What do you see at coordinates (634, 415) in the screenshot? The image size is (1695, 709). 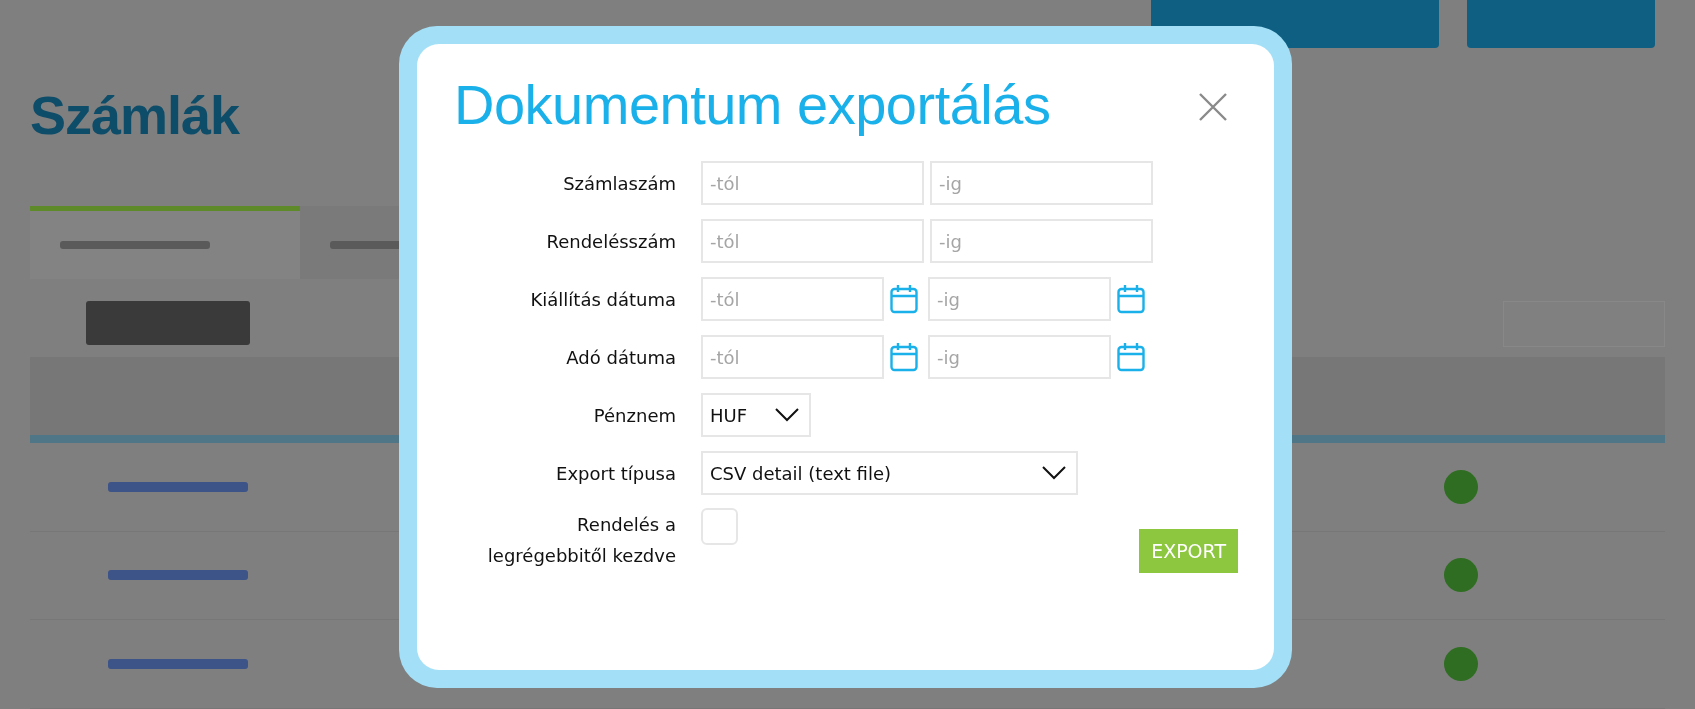 I see `field-label: Pénznem` at bounding box center [634, 415].